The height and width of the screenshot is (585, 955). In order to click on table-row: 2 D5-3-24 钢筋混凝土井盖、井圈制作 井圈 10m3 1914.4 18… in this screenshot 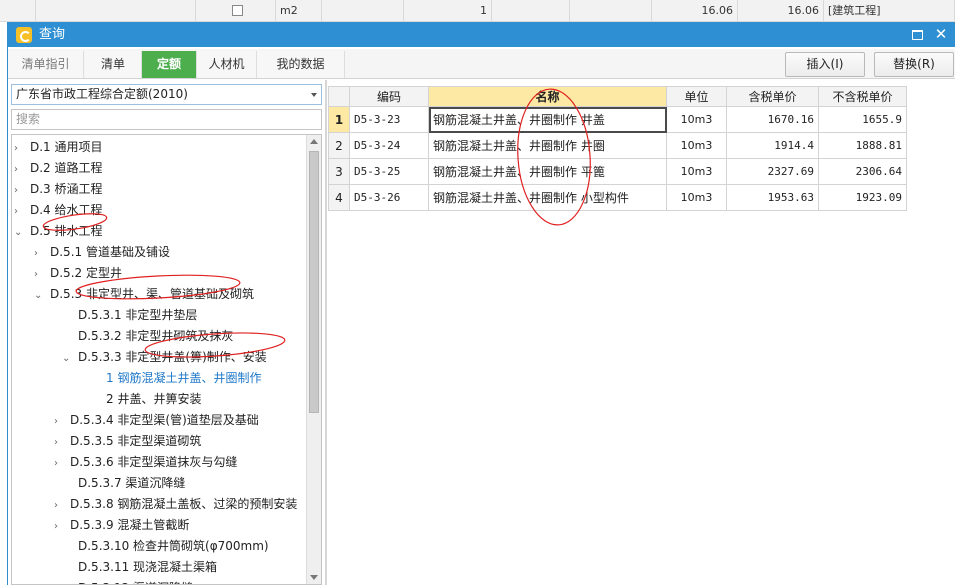, I will do `click(617, 145)`.